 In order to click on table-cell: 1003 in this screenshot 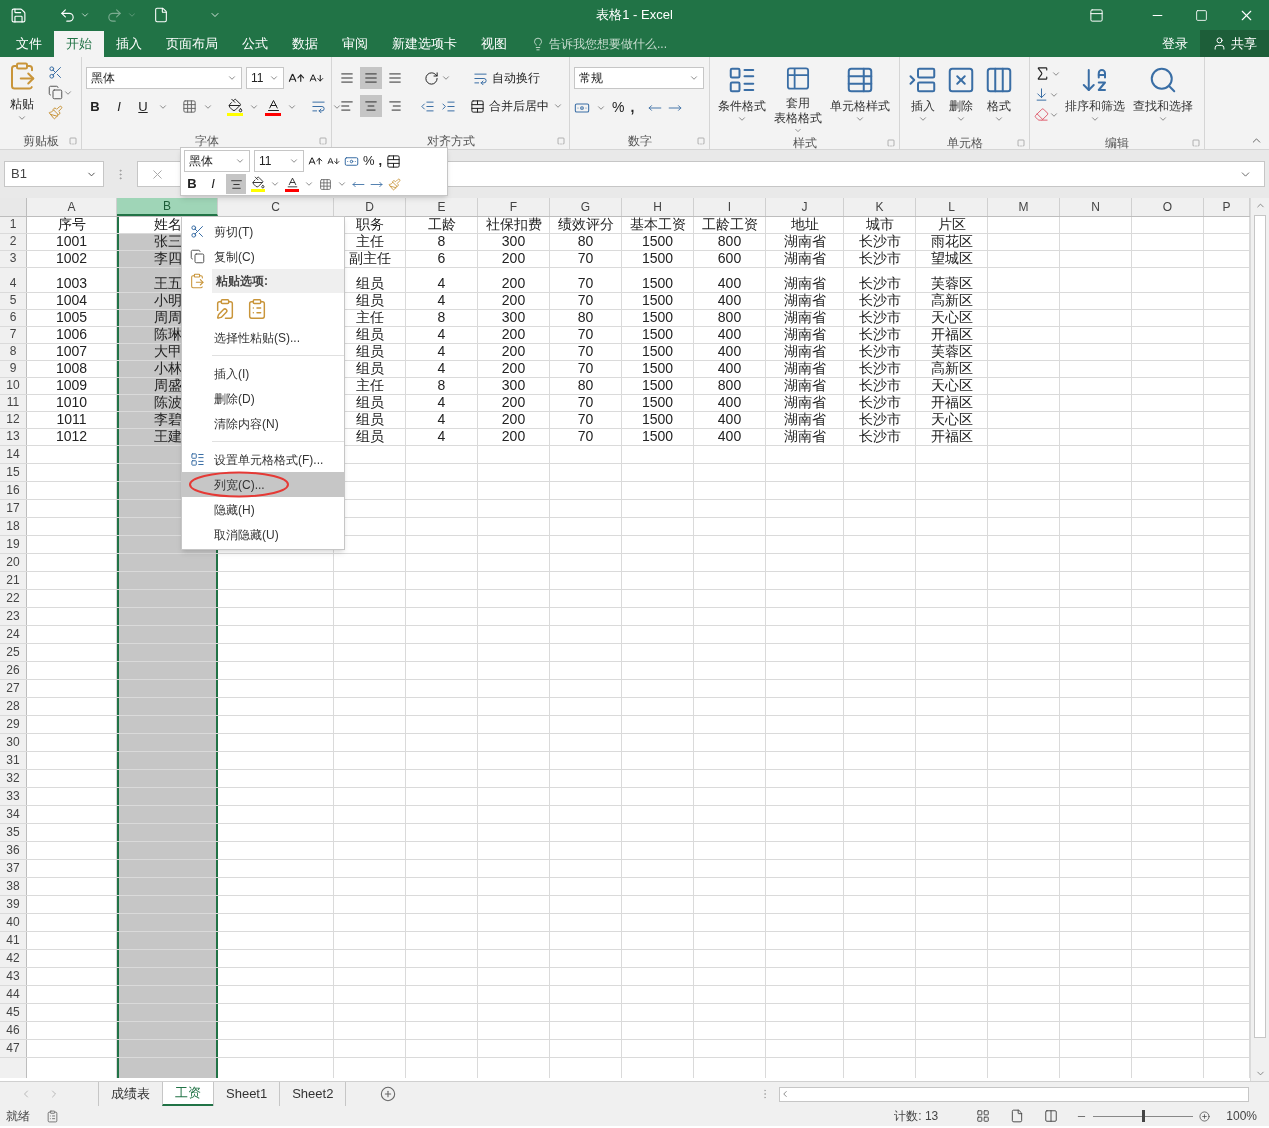, I will do `click(71, 283)`.